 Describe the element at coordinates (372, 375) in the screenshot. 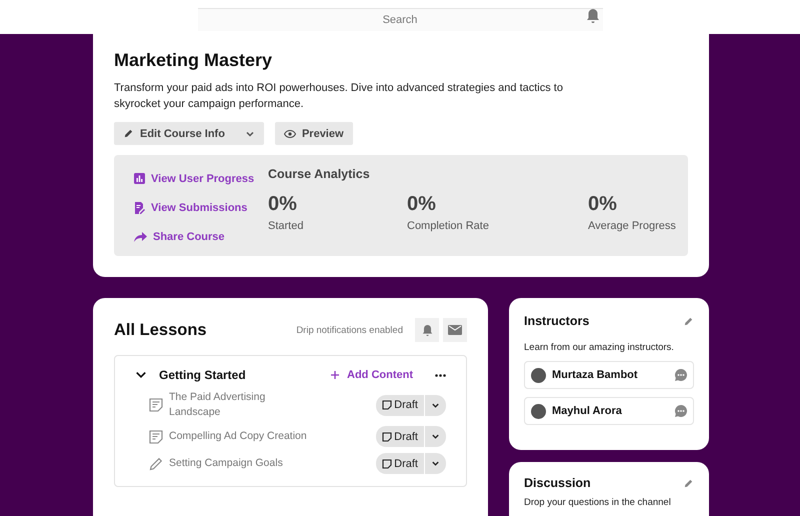

I see `add-content-button: Add Content` at that location.